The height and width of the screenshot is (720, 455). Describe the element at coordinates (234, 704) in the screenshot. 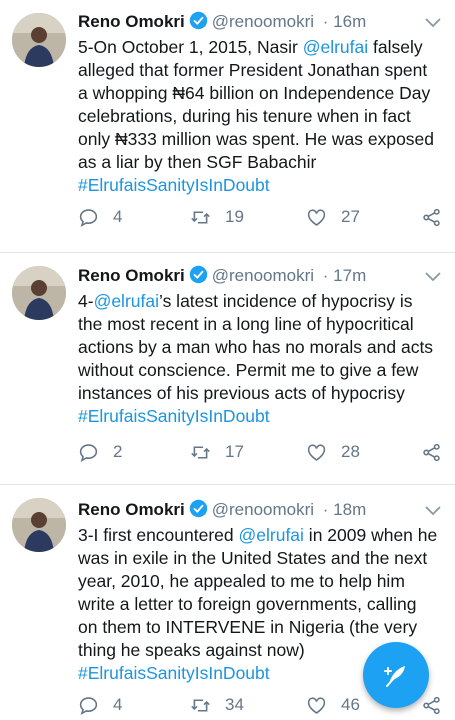

I see `retweet-count: 34` at that location.